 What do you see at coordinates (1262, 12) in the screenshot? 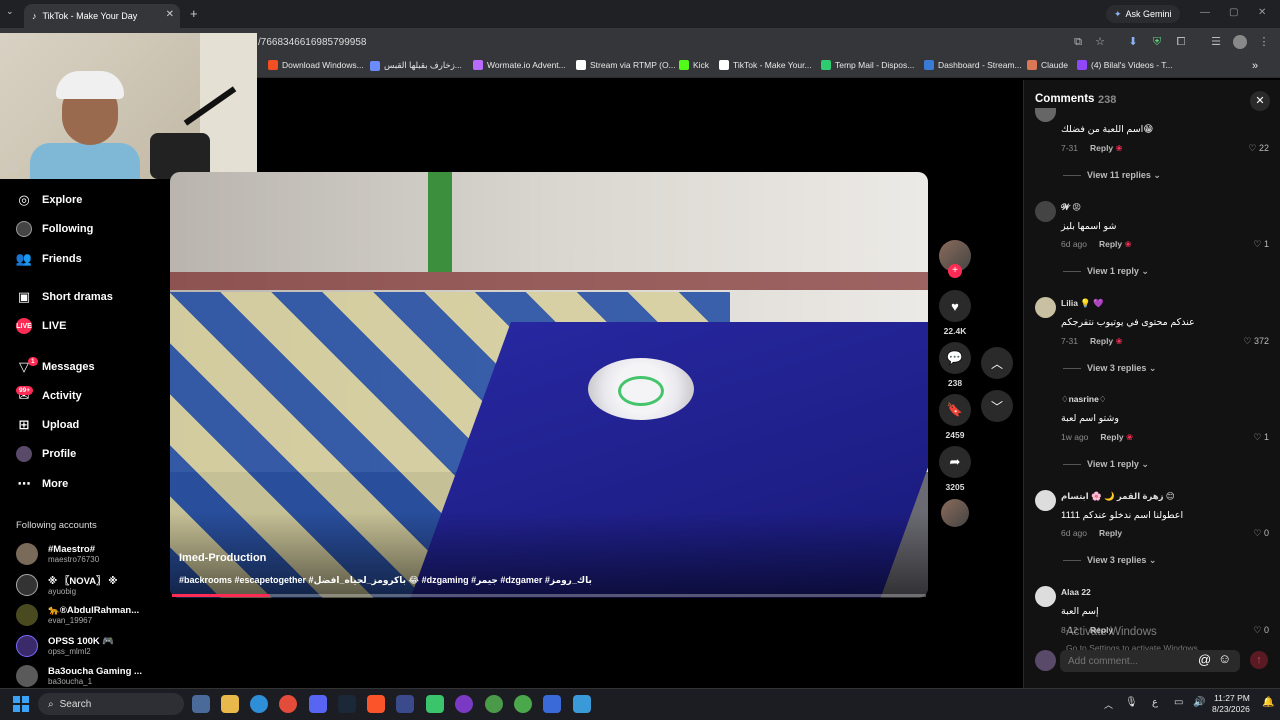
I see `close-window-icon: ✕` at bounding box center [1262, 12].